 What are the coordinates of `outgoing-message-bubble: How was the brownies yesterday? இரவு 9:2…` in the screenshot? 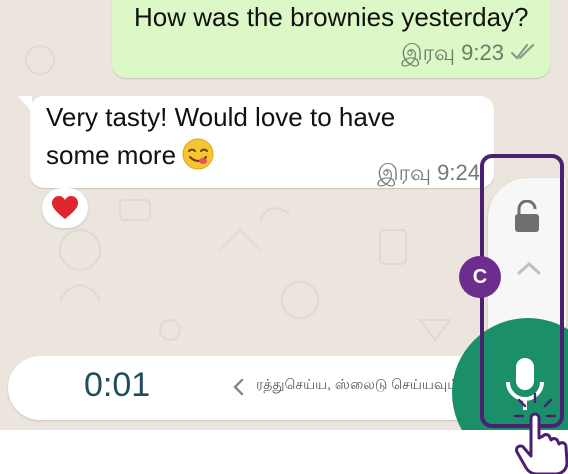 It's located at (331, 39).